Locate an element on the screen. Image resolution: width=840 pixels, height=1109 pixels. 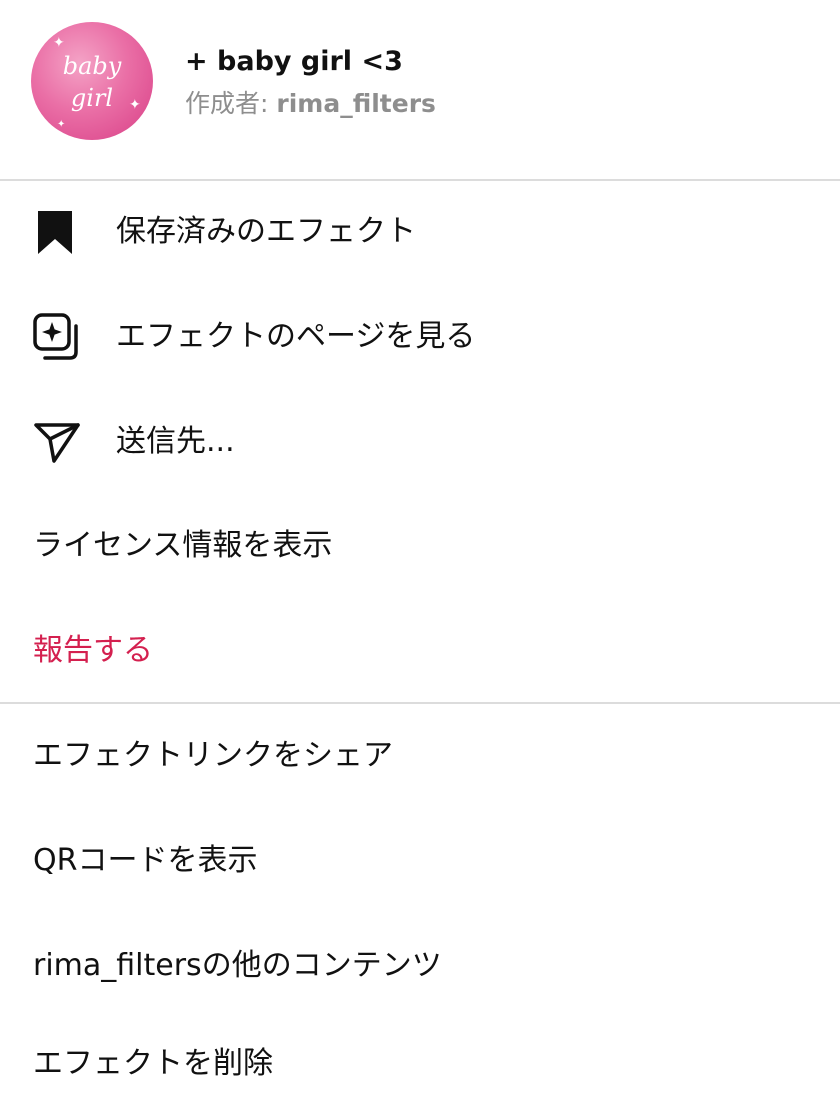
creator-handle: rima_filters is located at coordinates (356, 103).